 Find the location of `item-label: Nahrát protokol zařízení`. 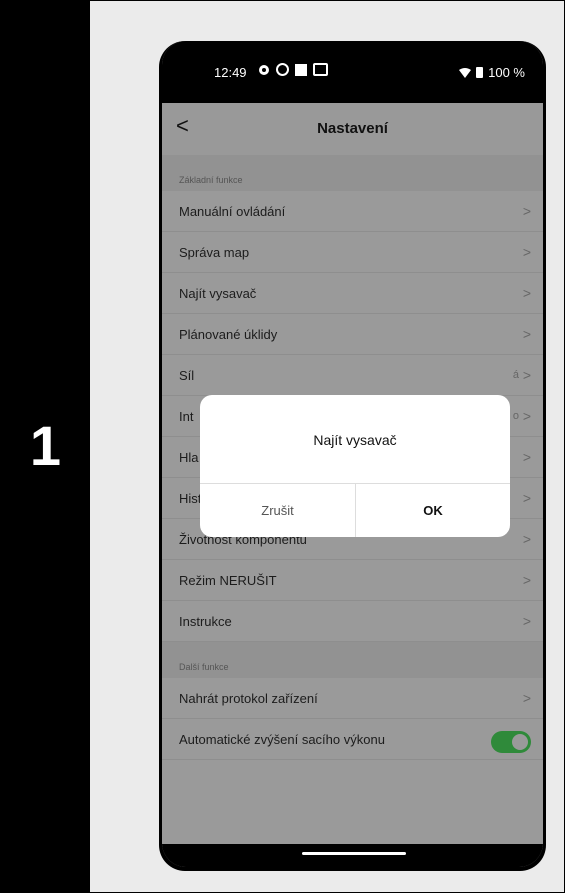

item-label: Nahrát protokol zařízení is located at coordinates (248, 698).